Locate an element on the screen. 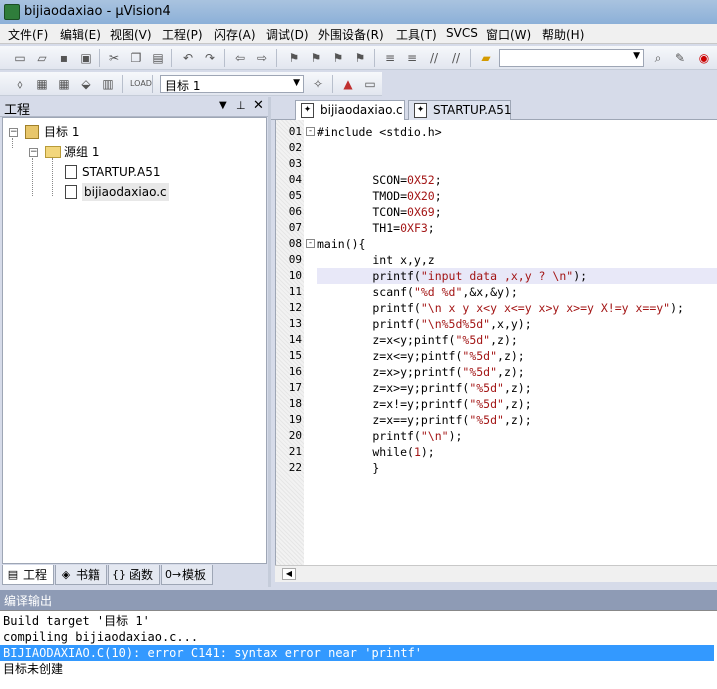 Image resolution: width=717 pixels, height=689 pixels. build-icon: ▦ is located at coordinates (42, 84).